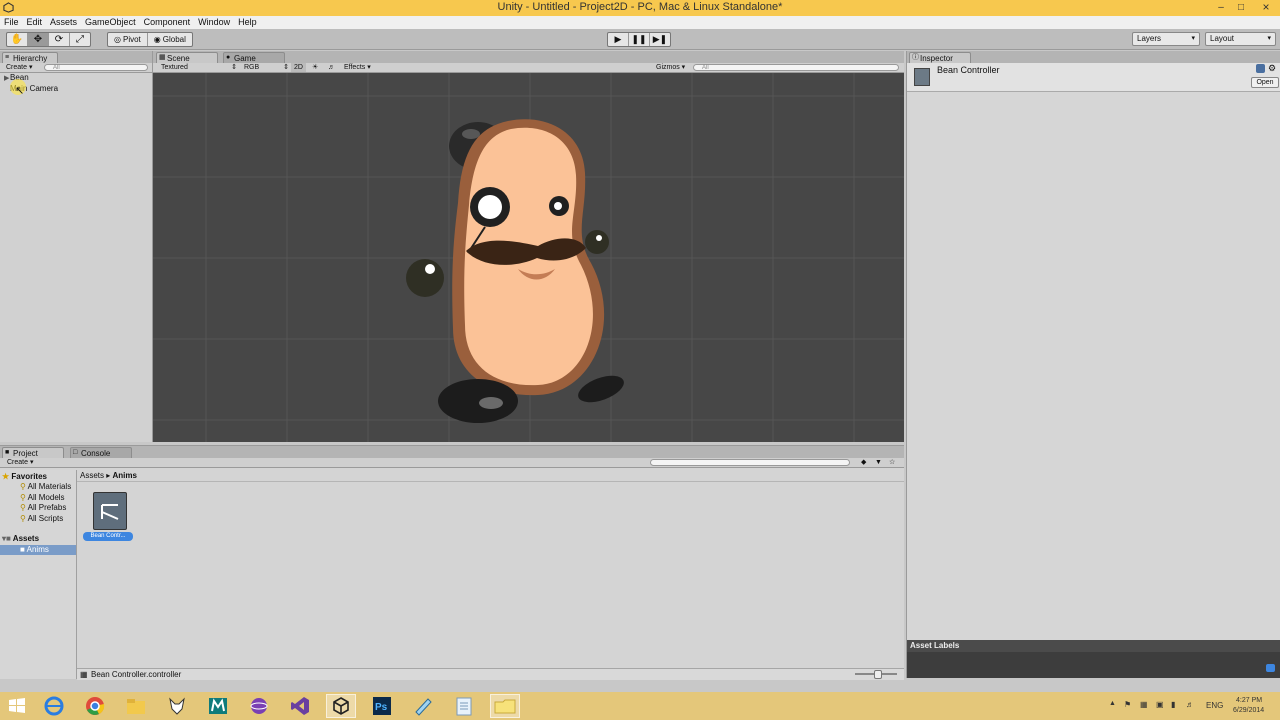  I want to click on chevron-down-icon: ▾, so click(1269, 38).